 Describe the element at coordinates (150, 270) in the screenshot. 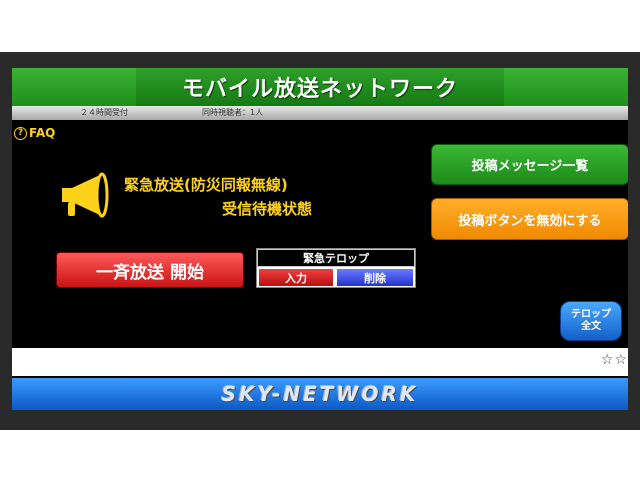

I see `broadcast-start-button: 一斉放送 開始` at that location.